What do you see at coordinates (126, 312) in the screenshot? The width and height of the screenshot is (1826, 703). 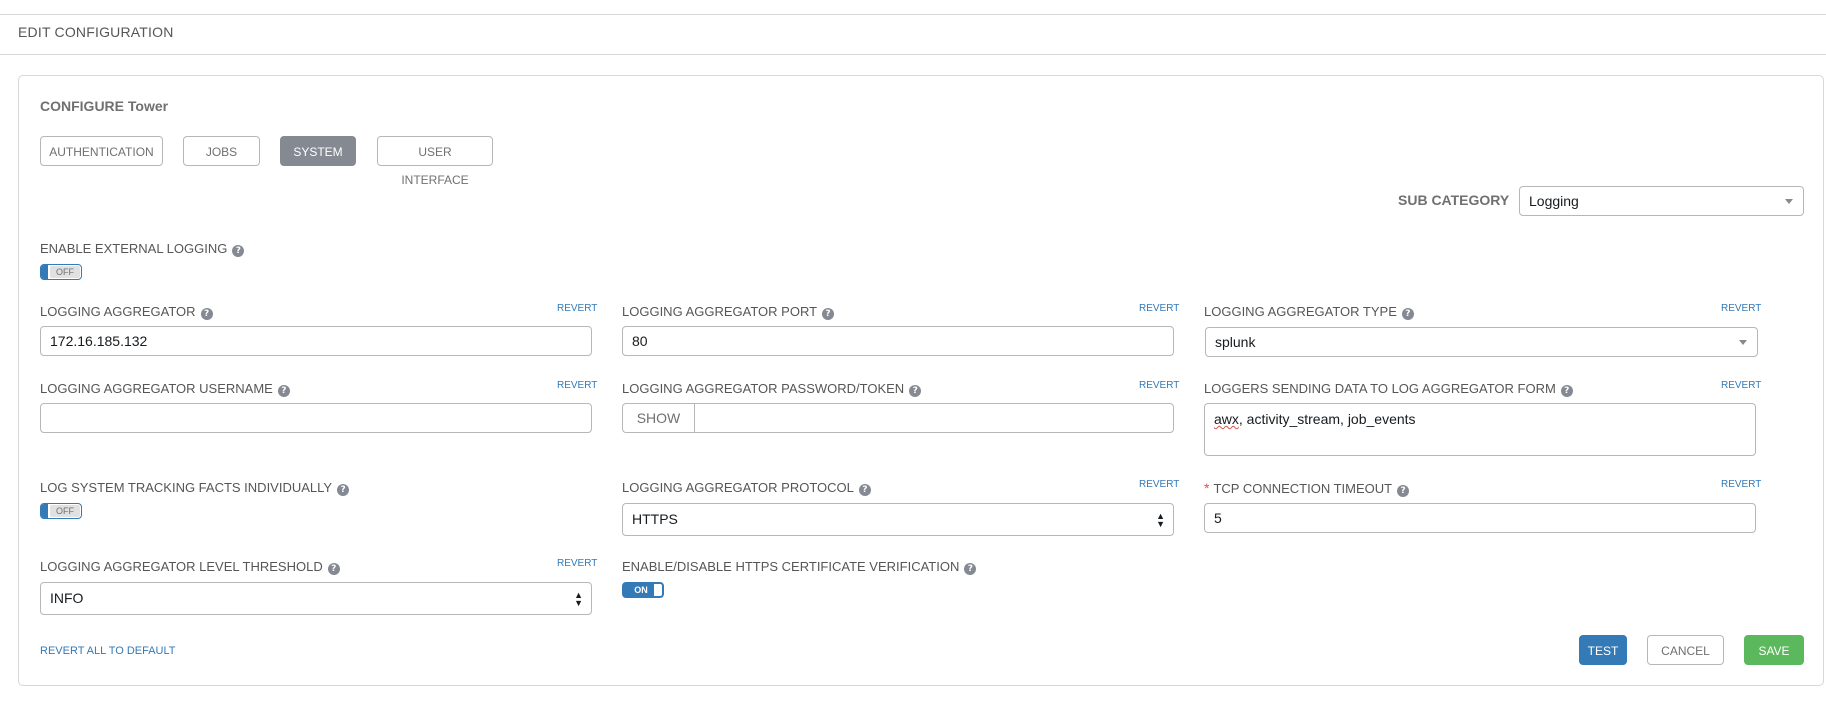 I see `logging-aggregator-label: LOGGING AGGREGATOR?` at bounding box center [126, 312].